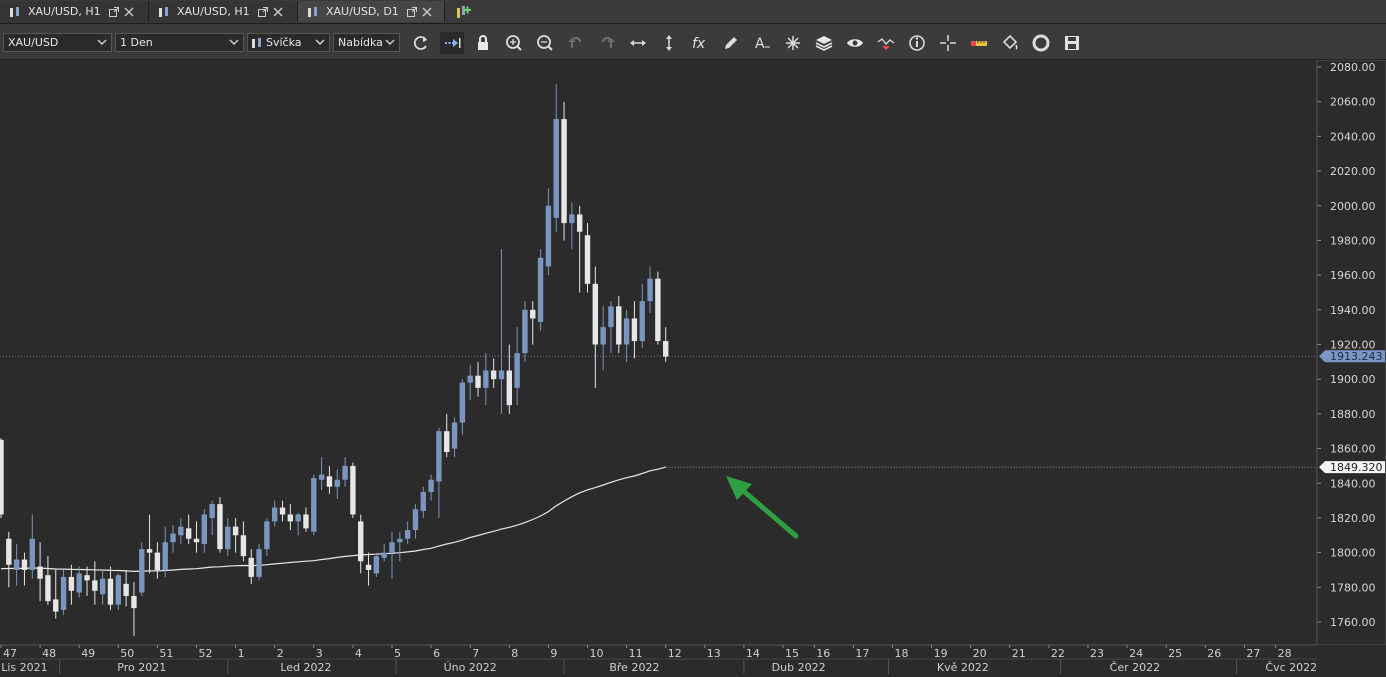  I want to click on chevron-down-icon, so click(102, 42).